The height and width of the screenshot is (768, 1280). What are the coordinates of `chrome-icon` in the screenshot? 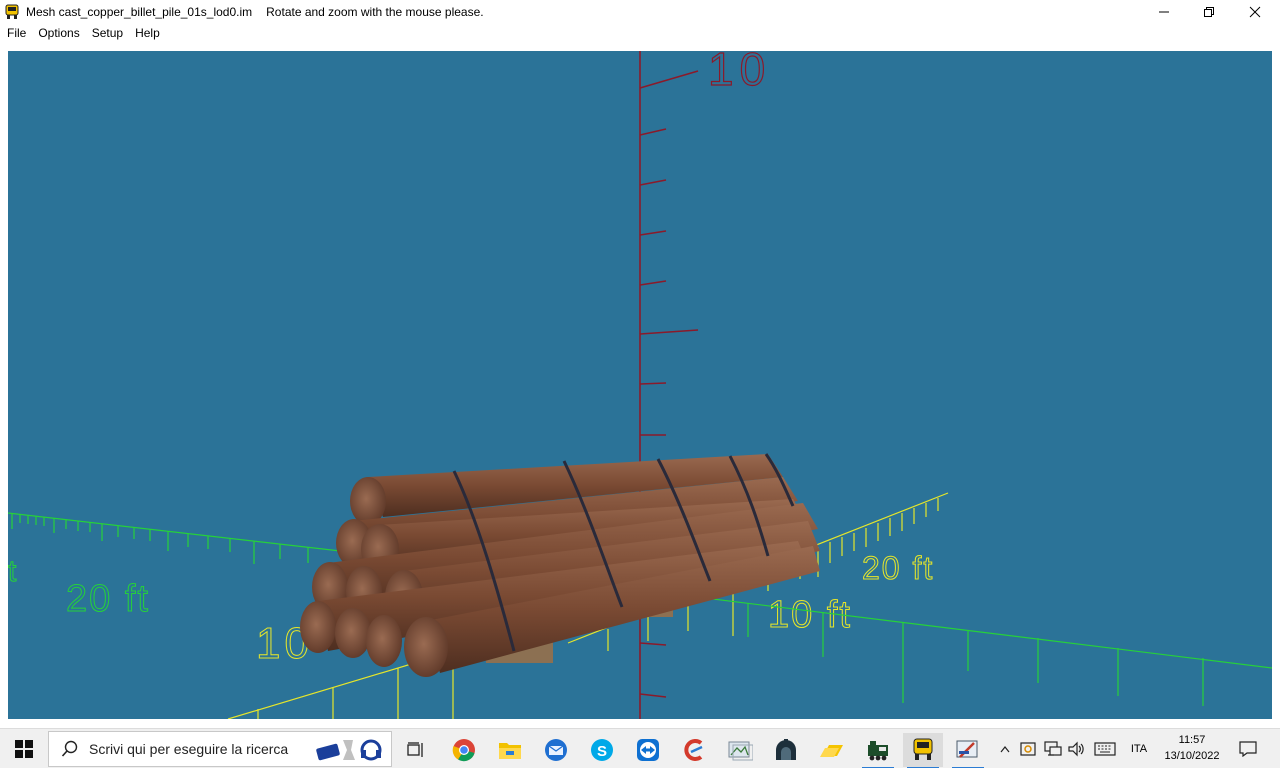 It's located at (463, 750).